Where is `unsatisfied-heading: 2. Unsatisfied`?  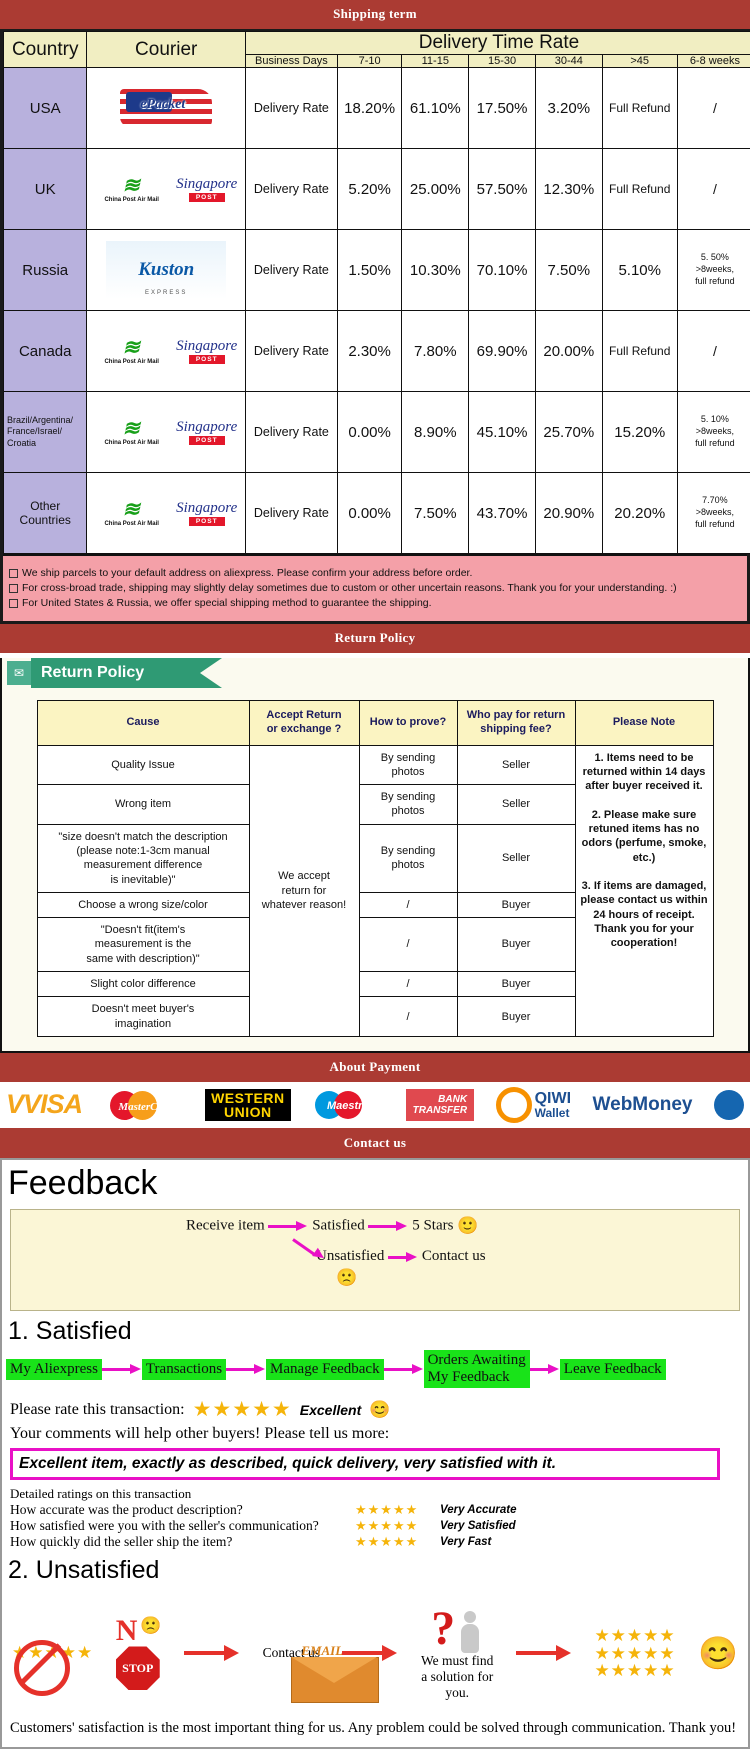 unsatisfied-heading: 2. Unsatisfied is located at coordinates (378, 1570).